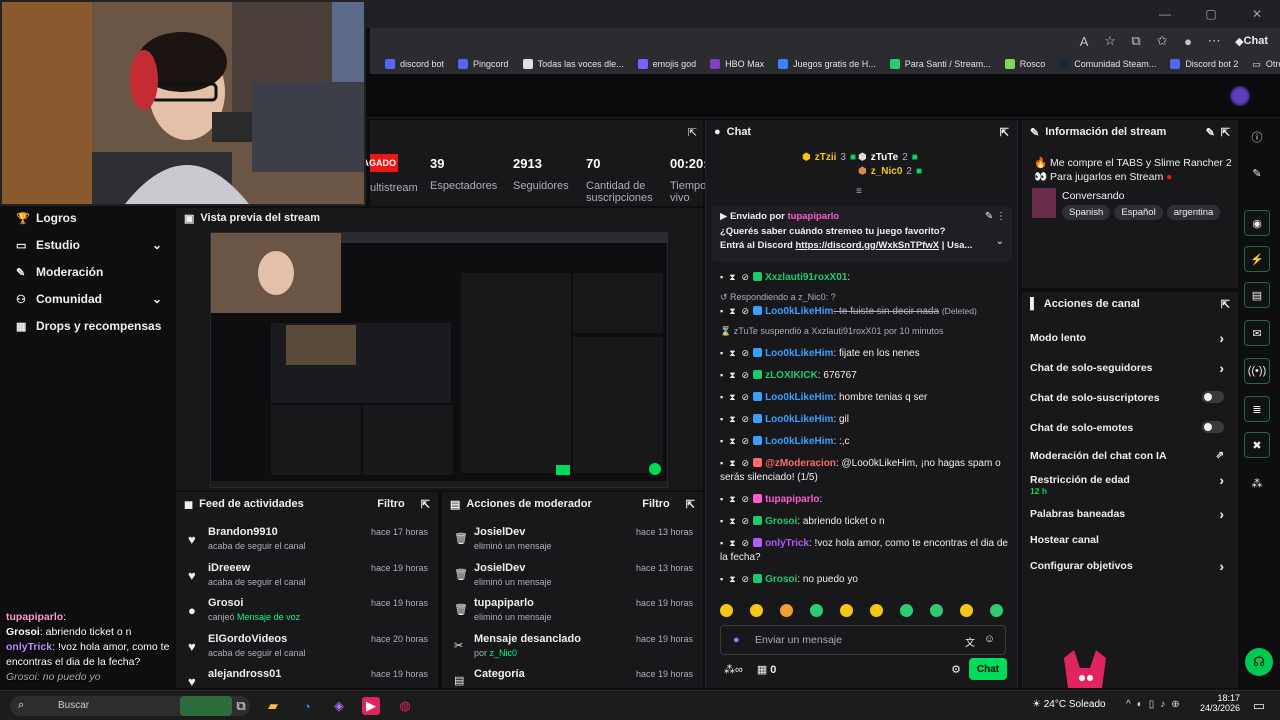 The height and width of the screenshot is (720, 1280). I want to click on broadcast-icon: ((•)), so click(1257, 371).